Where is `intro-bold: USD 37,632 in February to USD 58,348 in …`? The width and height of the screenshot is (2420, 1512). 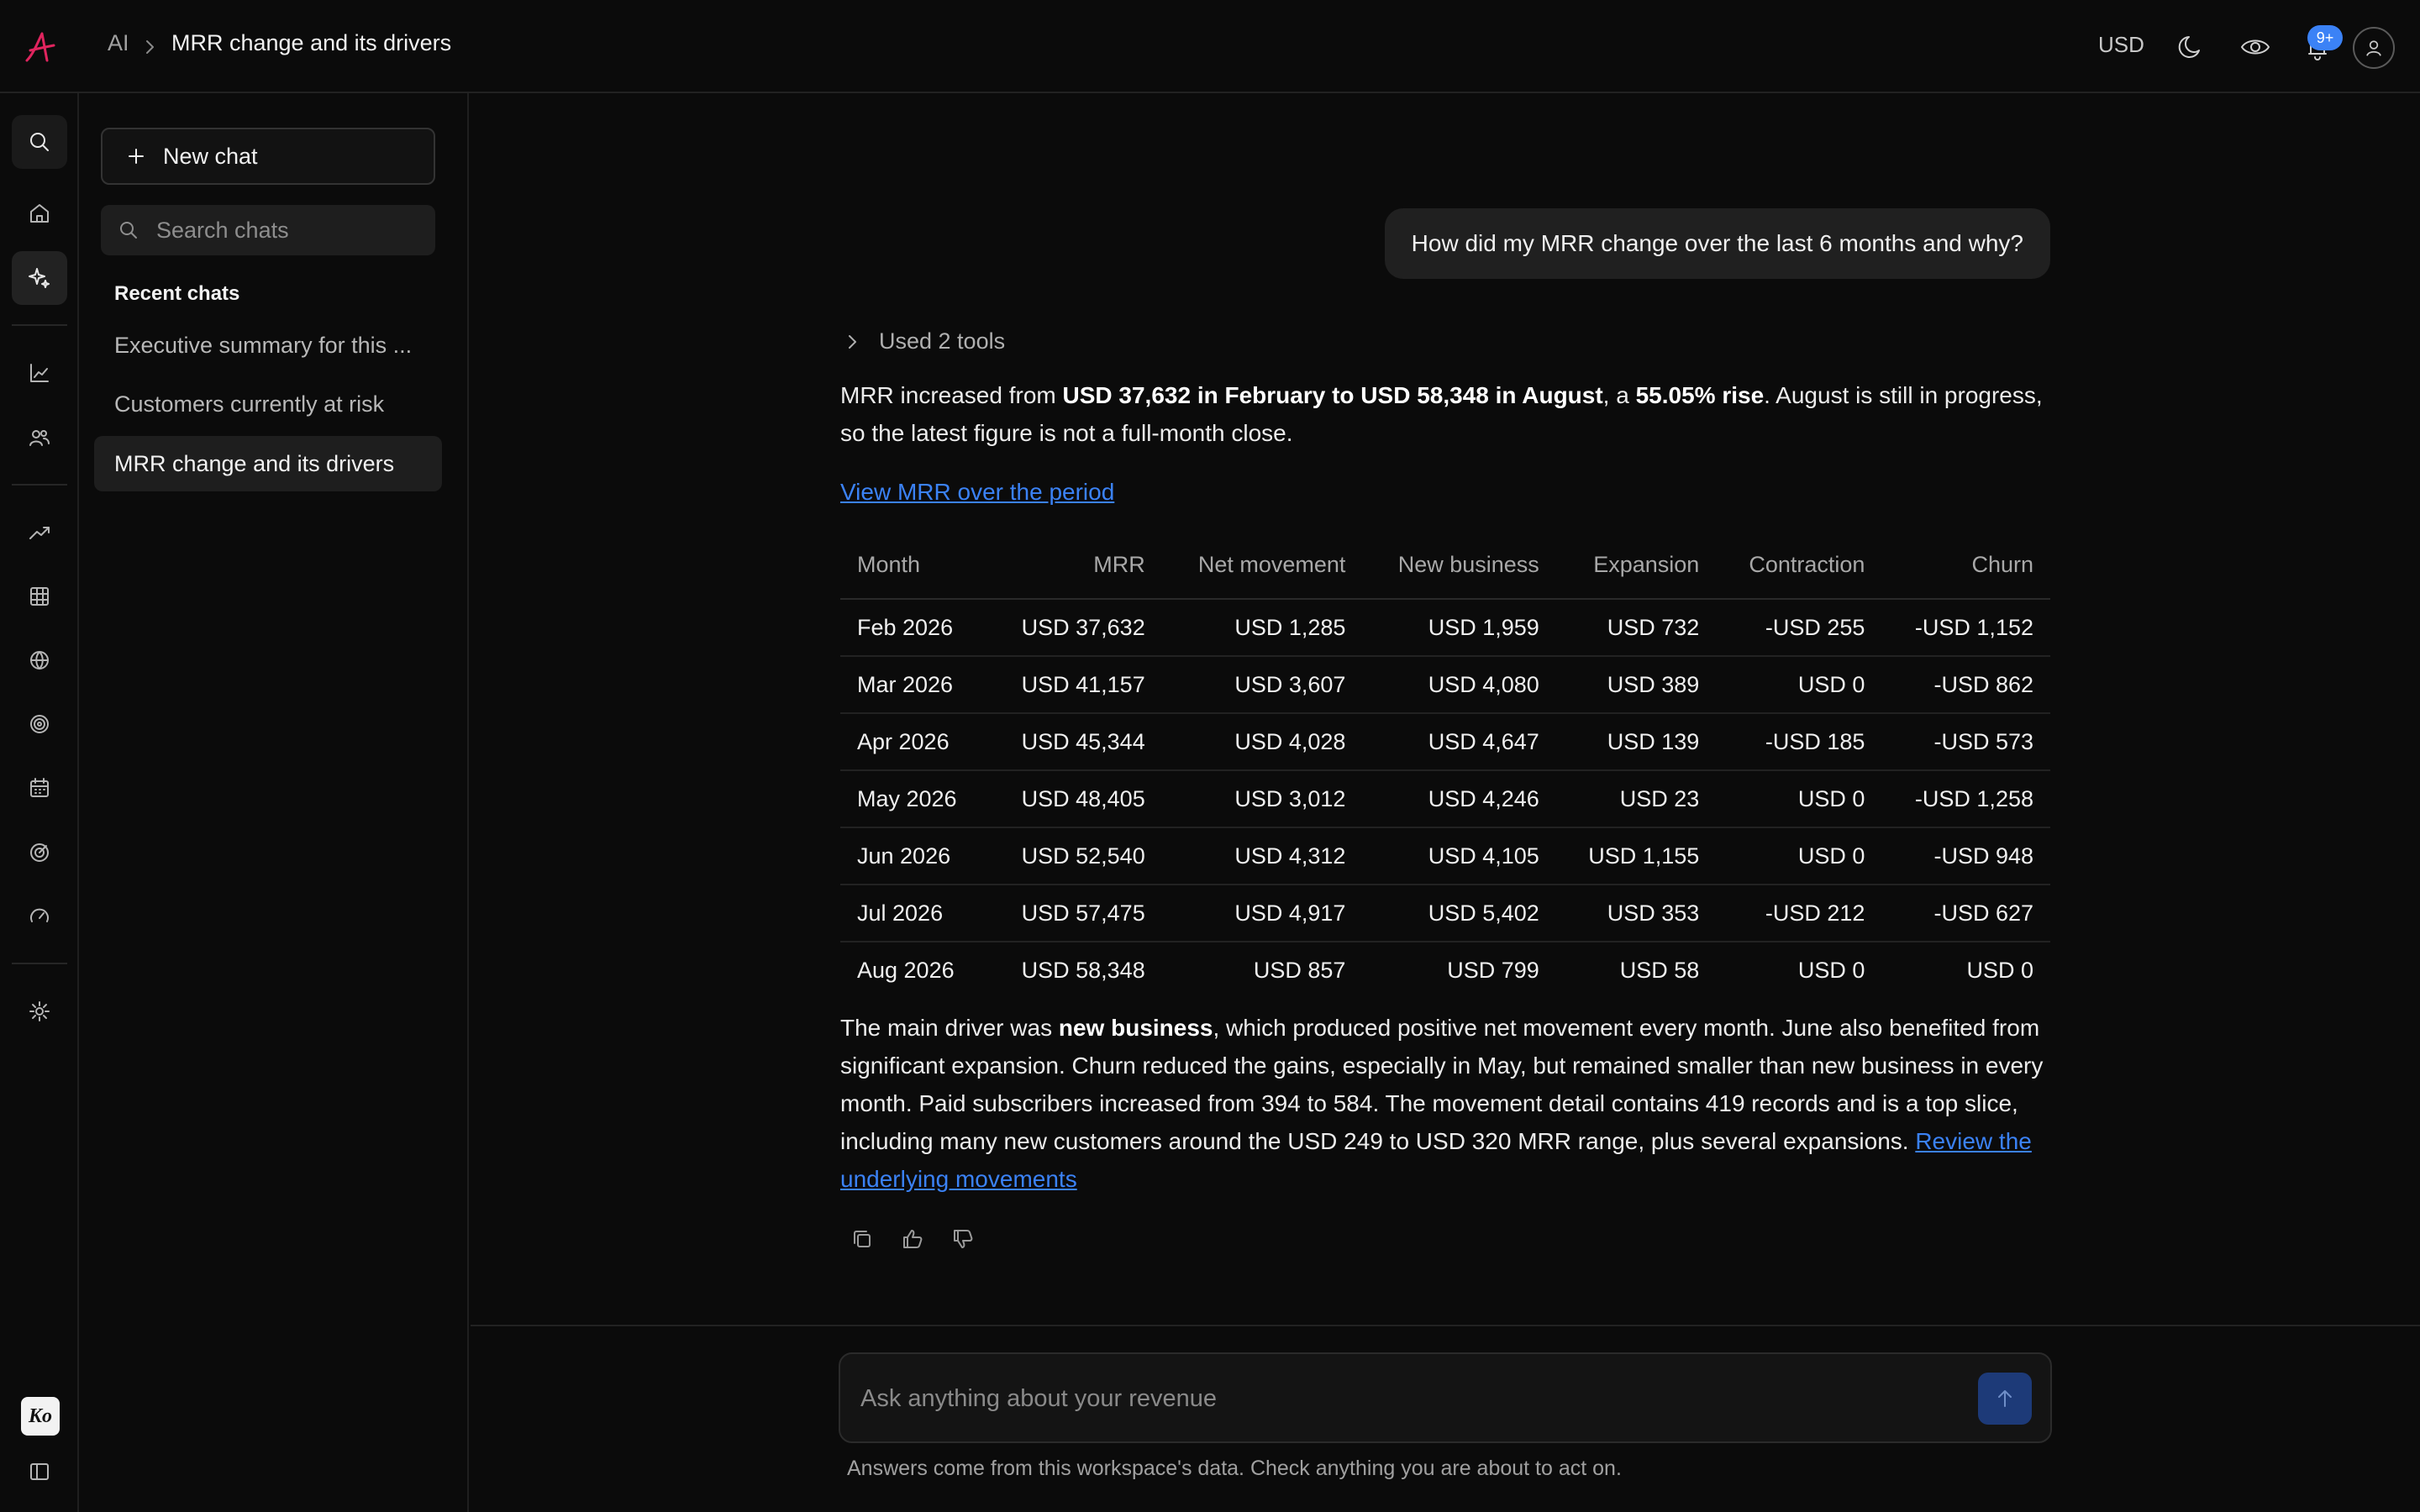
intro-bold: USD 37,632 in February to USD 58,348 in … is located at coordinates (1332, 395).